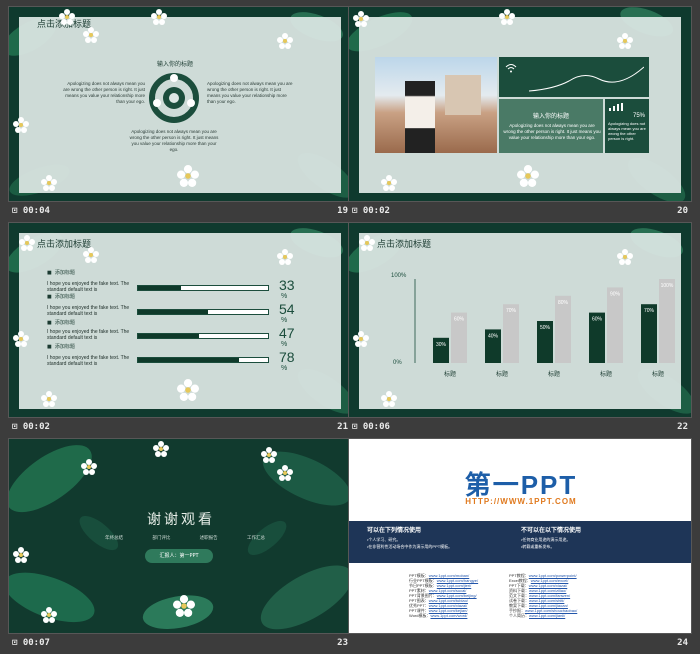 The image size is (700, 654). I want to click on y-label-bottom: 0%, so click(397, 363).